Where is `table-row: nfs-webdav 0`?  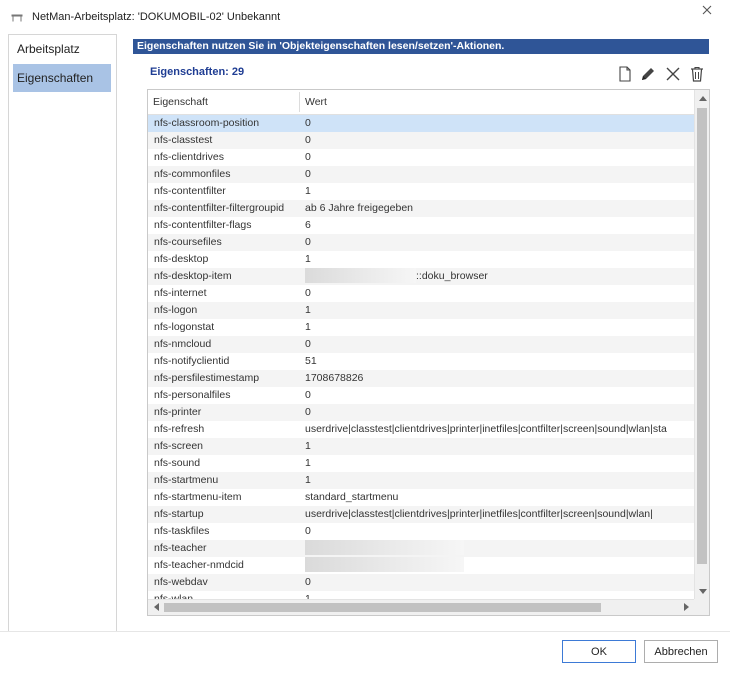
table-row: nfs-webdav 0 is located at coordinates (421, 582).